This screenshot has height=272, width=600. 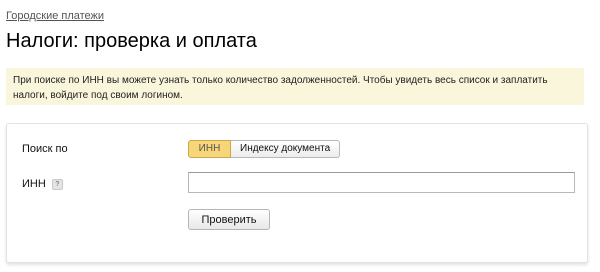 What do you see at coordinates (34, 184) in the screenshot?
I see `inn-label: ИНН` at bounding box center [34, 184].